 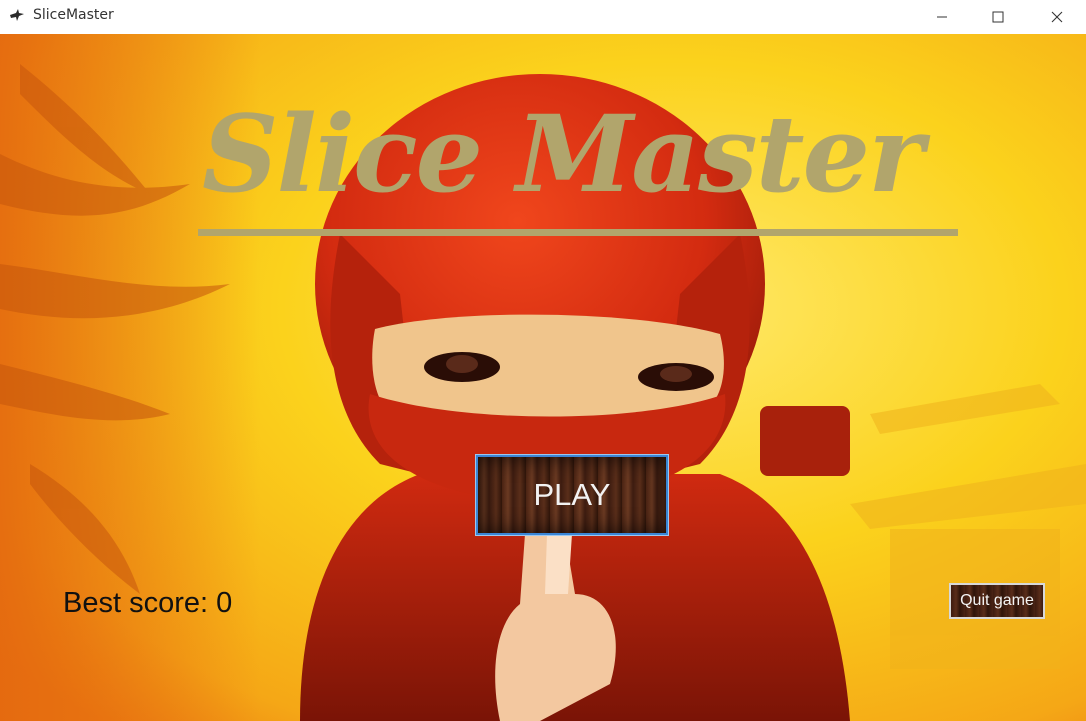 What do you see at coordinates (17, 16) in the screenshot?
I see `ninja-star-icon` at bounding box center [17, 16].